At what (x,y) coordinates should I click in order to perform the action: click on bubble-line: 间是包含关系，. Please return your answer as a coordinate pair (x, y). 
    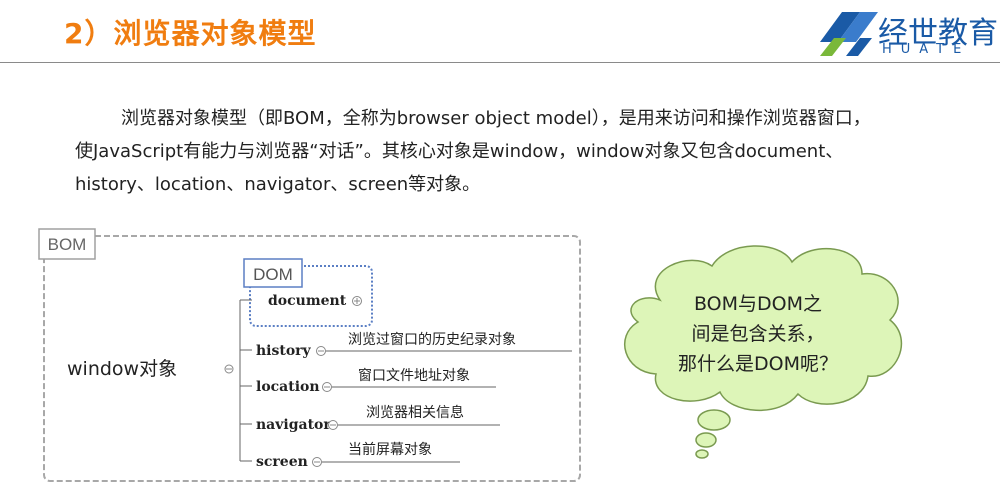
    Looking at the image, I should click on (758, 334).